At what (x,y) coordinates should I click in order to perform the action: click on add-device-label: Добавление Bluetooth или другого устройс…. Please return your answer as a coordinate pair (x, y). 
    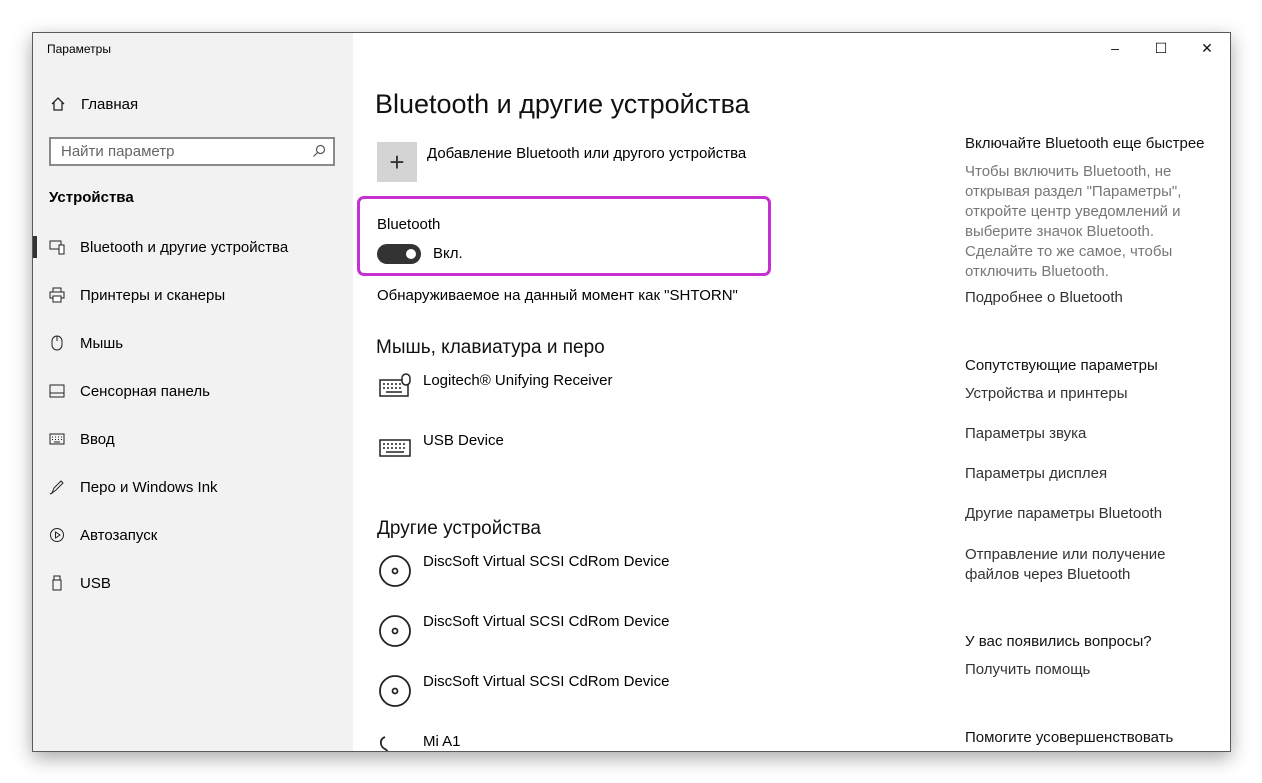
    Looking at the image, I should click on (587, 153).